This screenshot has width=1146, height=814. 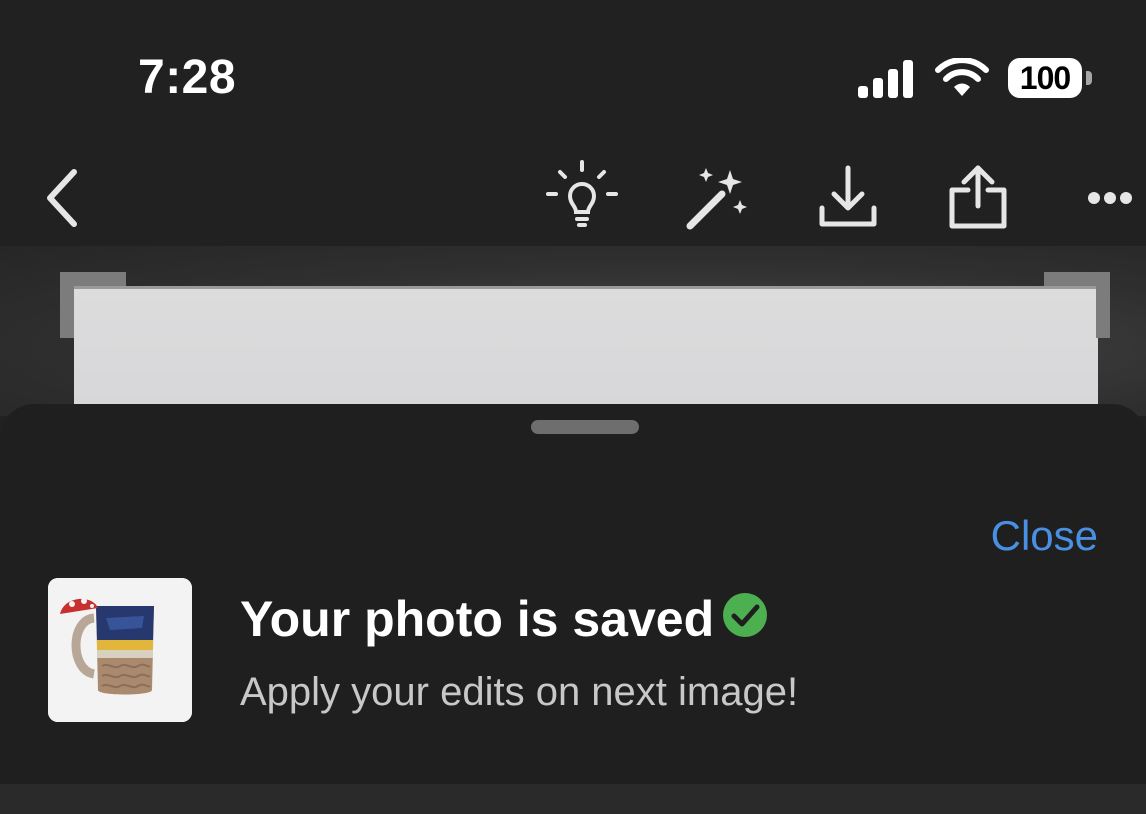 I want to click on save-status-subtitle: Apply your edits on next image!, so click(x=519, y=692).